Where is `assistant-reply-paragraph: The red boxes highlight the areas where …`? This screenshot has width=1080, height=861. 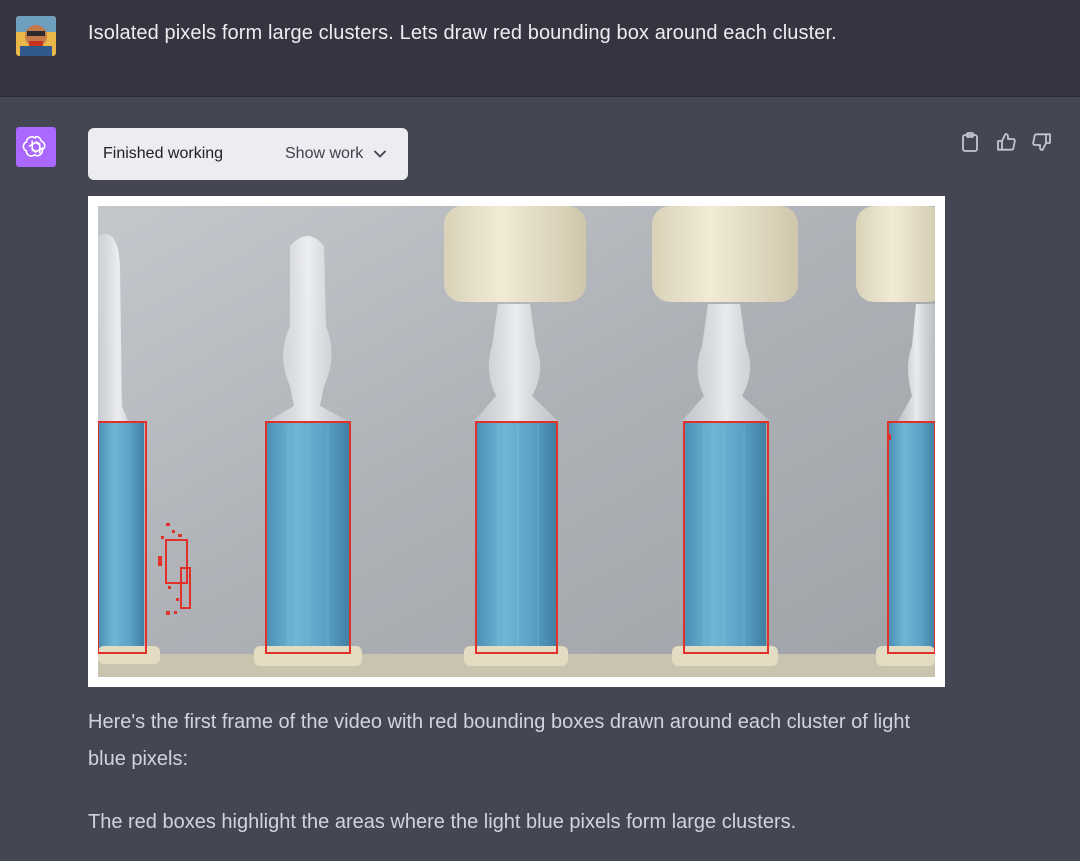
assistant-reply-paragraph: The red boxes highlight the areas where … is located at coordinates (442, 822).